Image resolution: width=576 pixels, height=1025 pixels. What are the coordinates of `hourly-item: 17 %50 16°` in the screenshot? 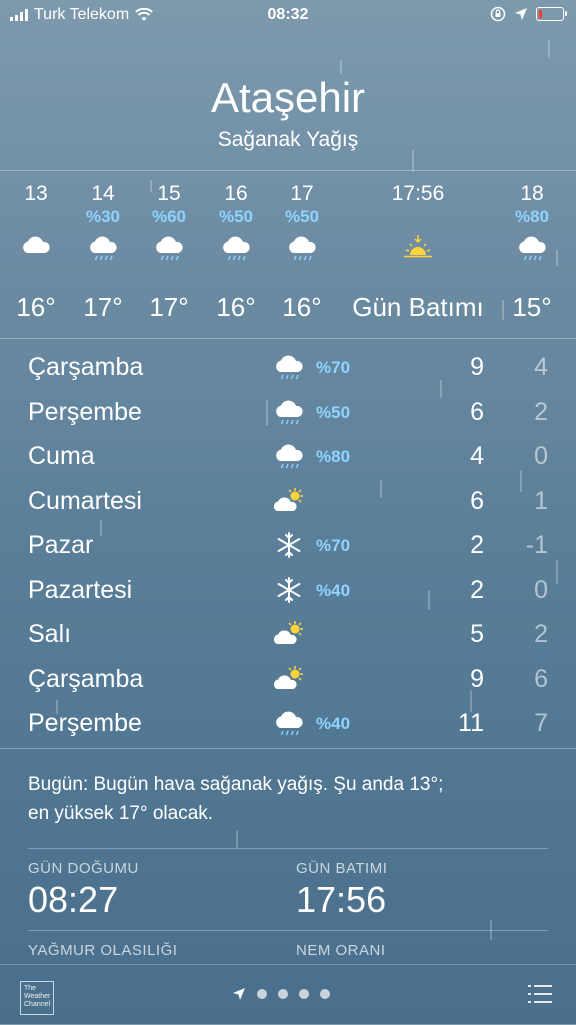 It's located at (302, 252).